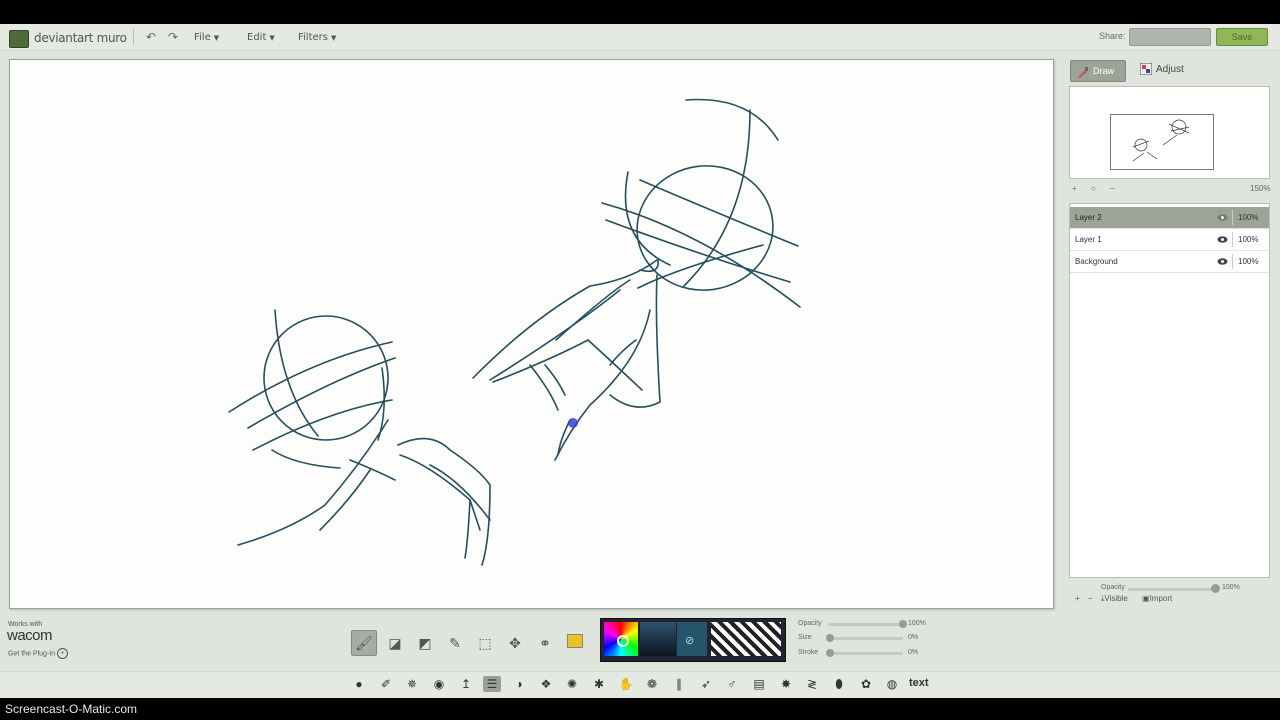  What do you see at coordinates (572, 684) in the screenshot?
I see `spiral-brush-icon: ✺` at bounding box center [572, 684].